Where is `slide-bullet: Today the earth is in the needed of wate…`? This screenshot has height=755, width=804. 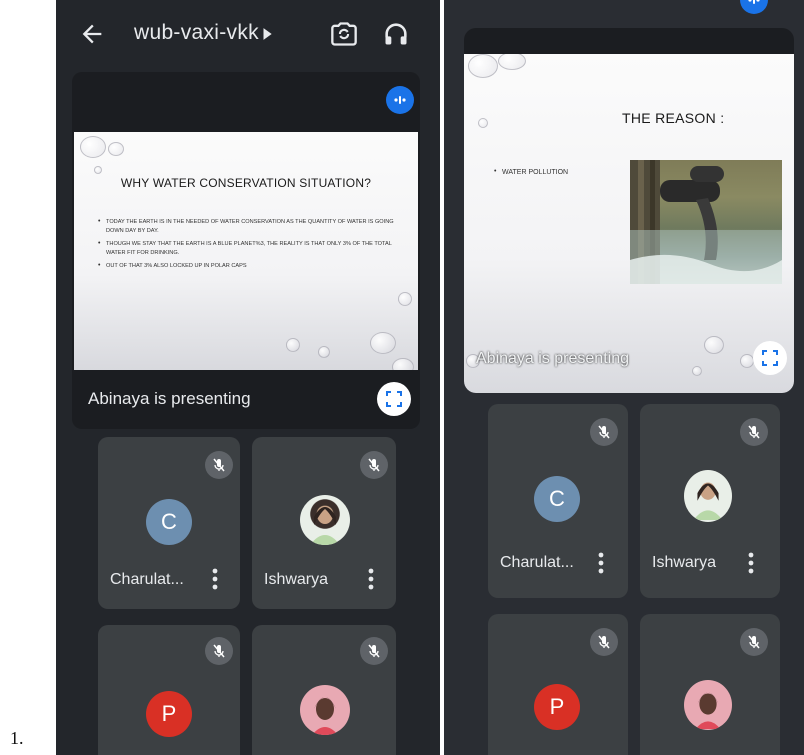 slide-bullet: Today the earth is in the needed of wate… is located at coordinates (248, 226).